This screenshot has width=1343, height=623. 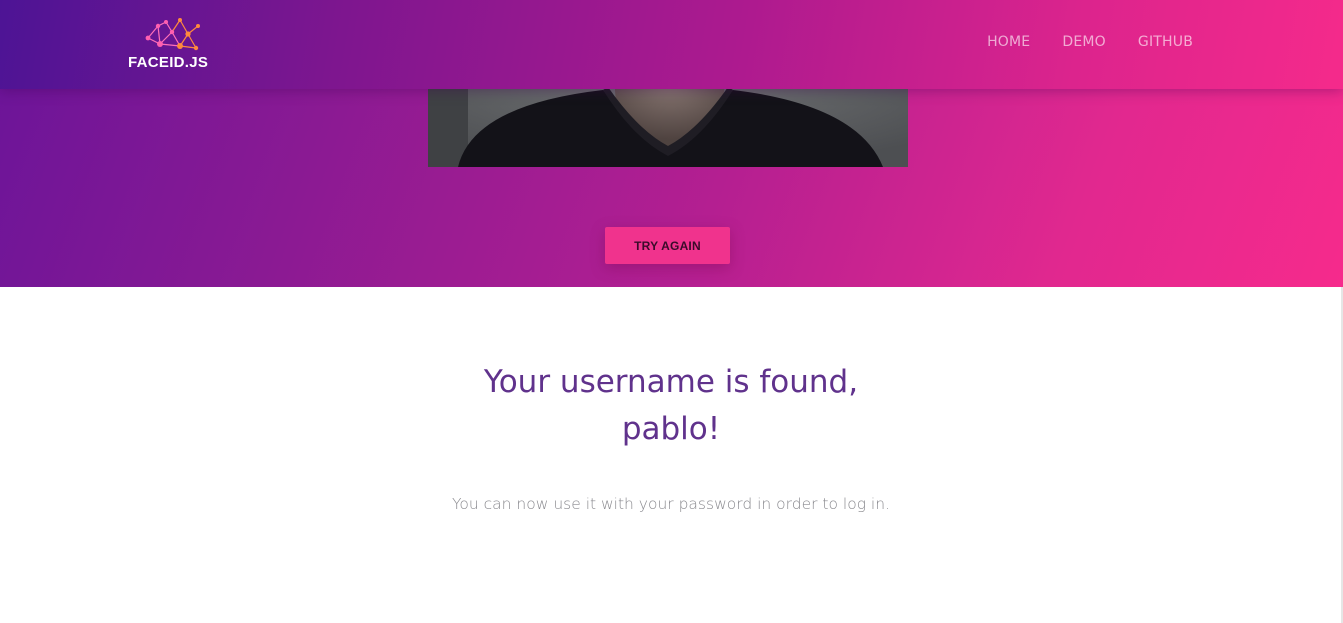 What do you see at coordinates (671, 429) in the screenshot?
I see `result-heading-line2: pablo!` at bounding box center [671, 429].